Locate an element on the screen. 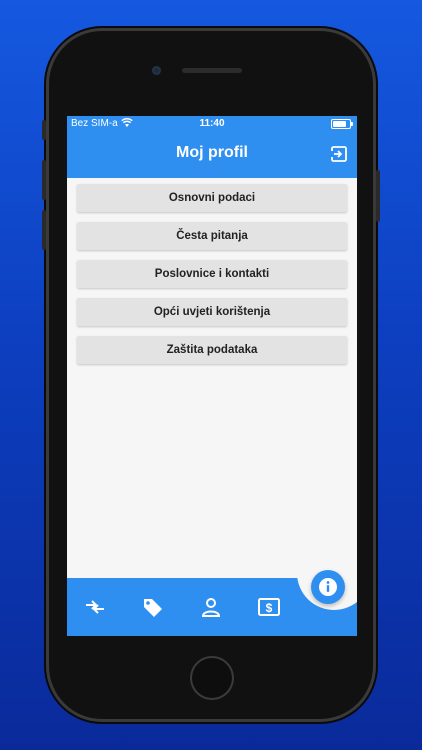 This screenshot has height=750, width=422. menu-item-basic-info: Osnovni podaci is located at coordinates (212, 198).